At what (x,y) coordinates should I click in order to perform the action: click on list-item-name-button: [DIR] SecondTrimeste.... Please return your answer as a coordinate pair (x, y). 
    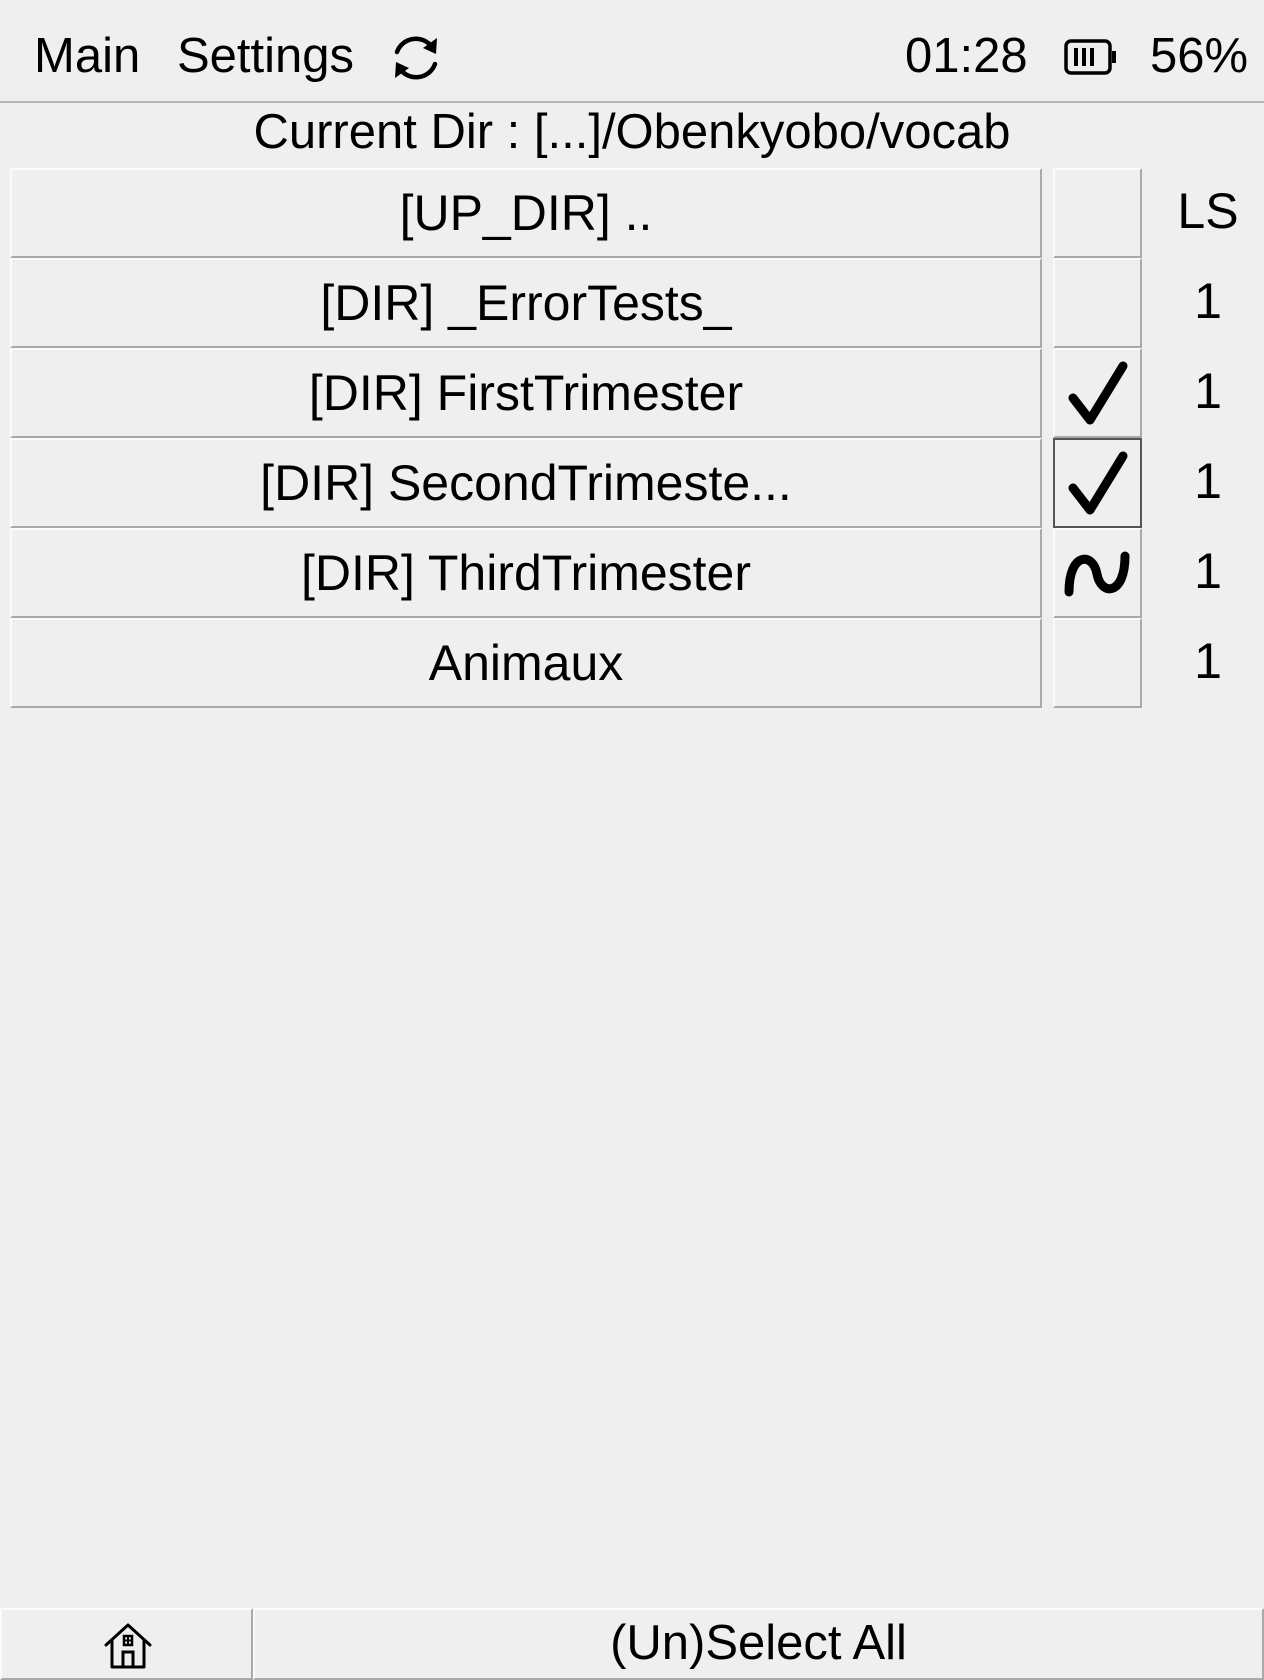
    Looking at the image, I should click on (526, 483).